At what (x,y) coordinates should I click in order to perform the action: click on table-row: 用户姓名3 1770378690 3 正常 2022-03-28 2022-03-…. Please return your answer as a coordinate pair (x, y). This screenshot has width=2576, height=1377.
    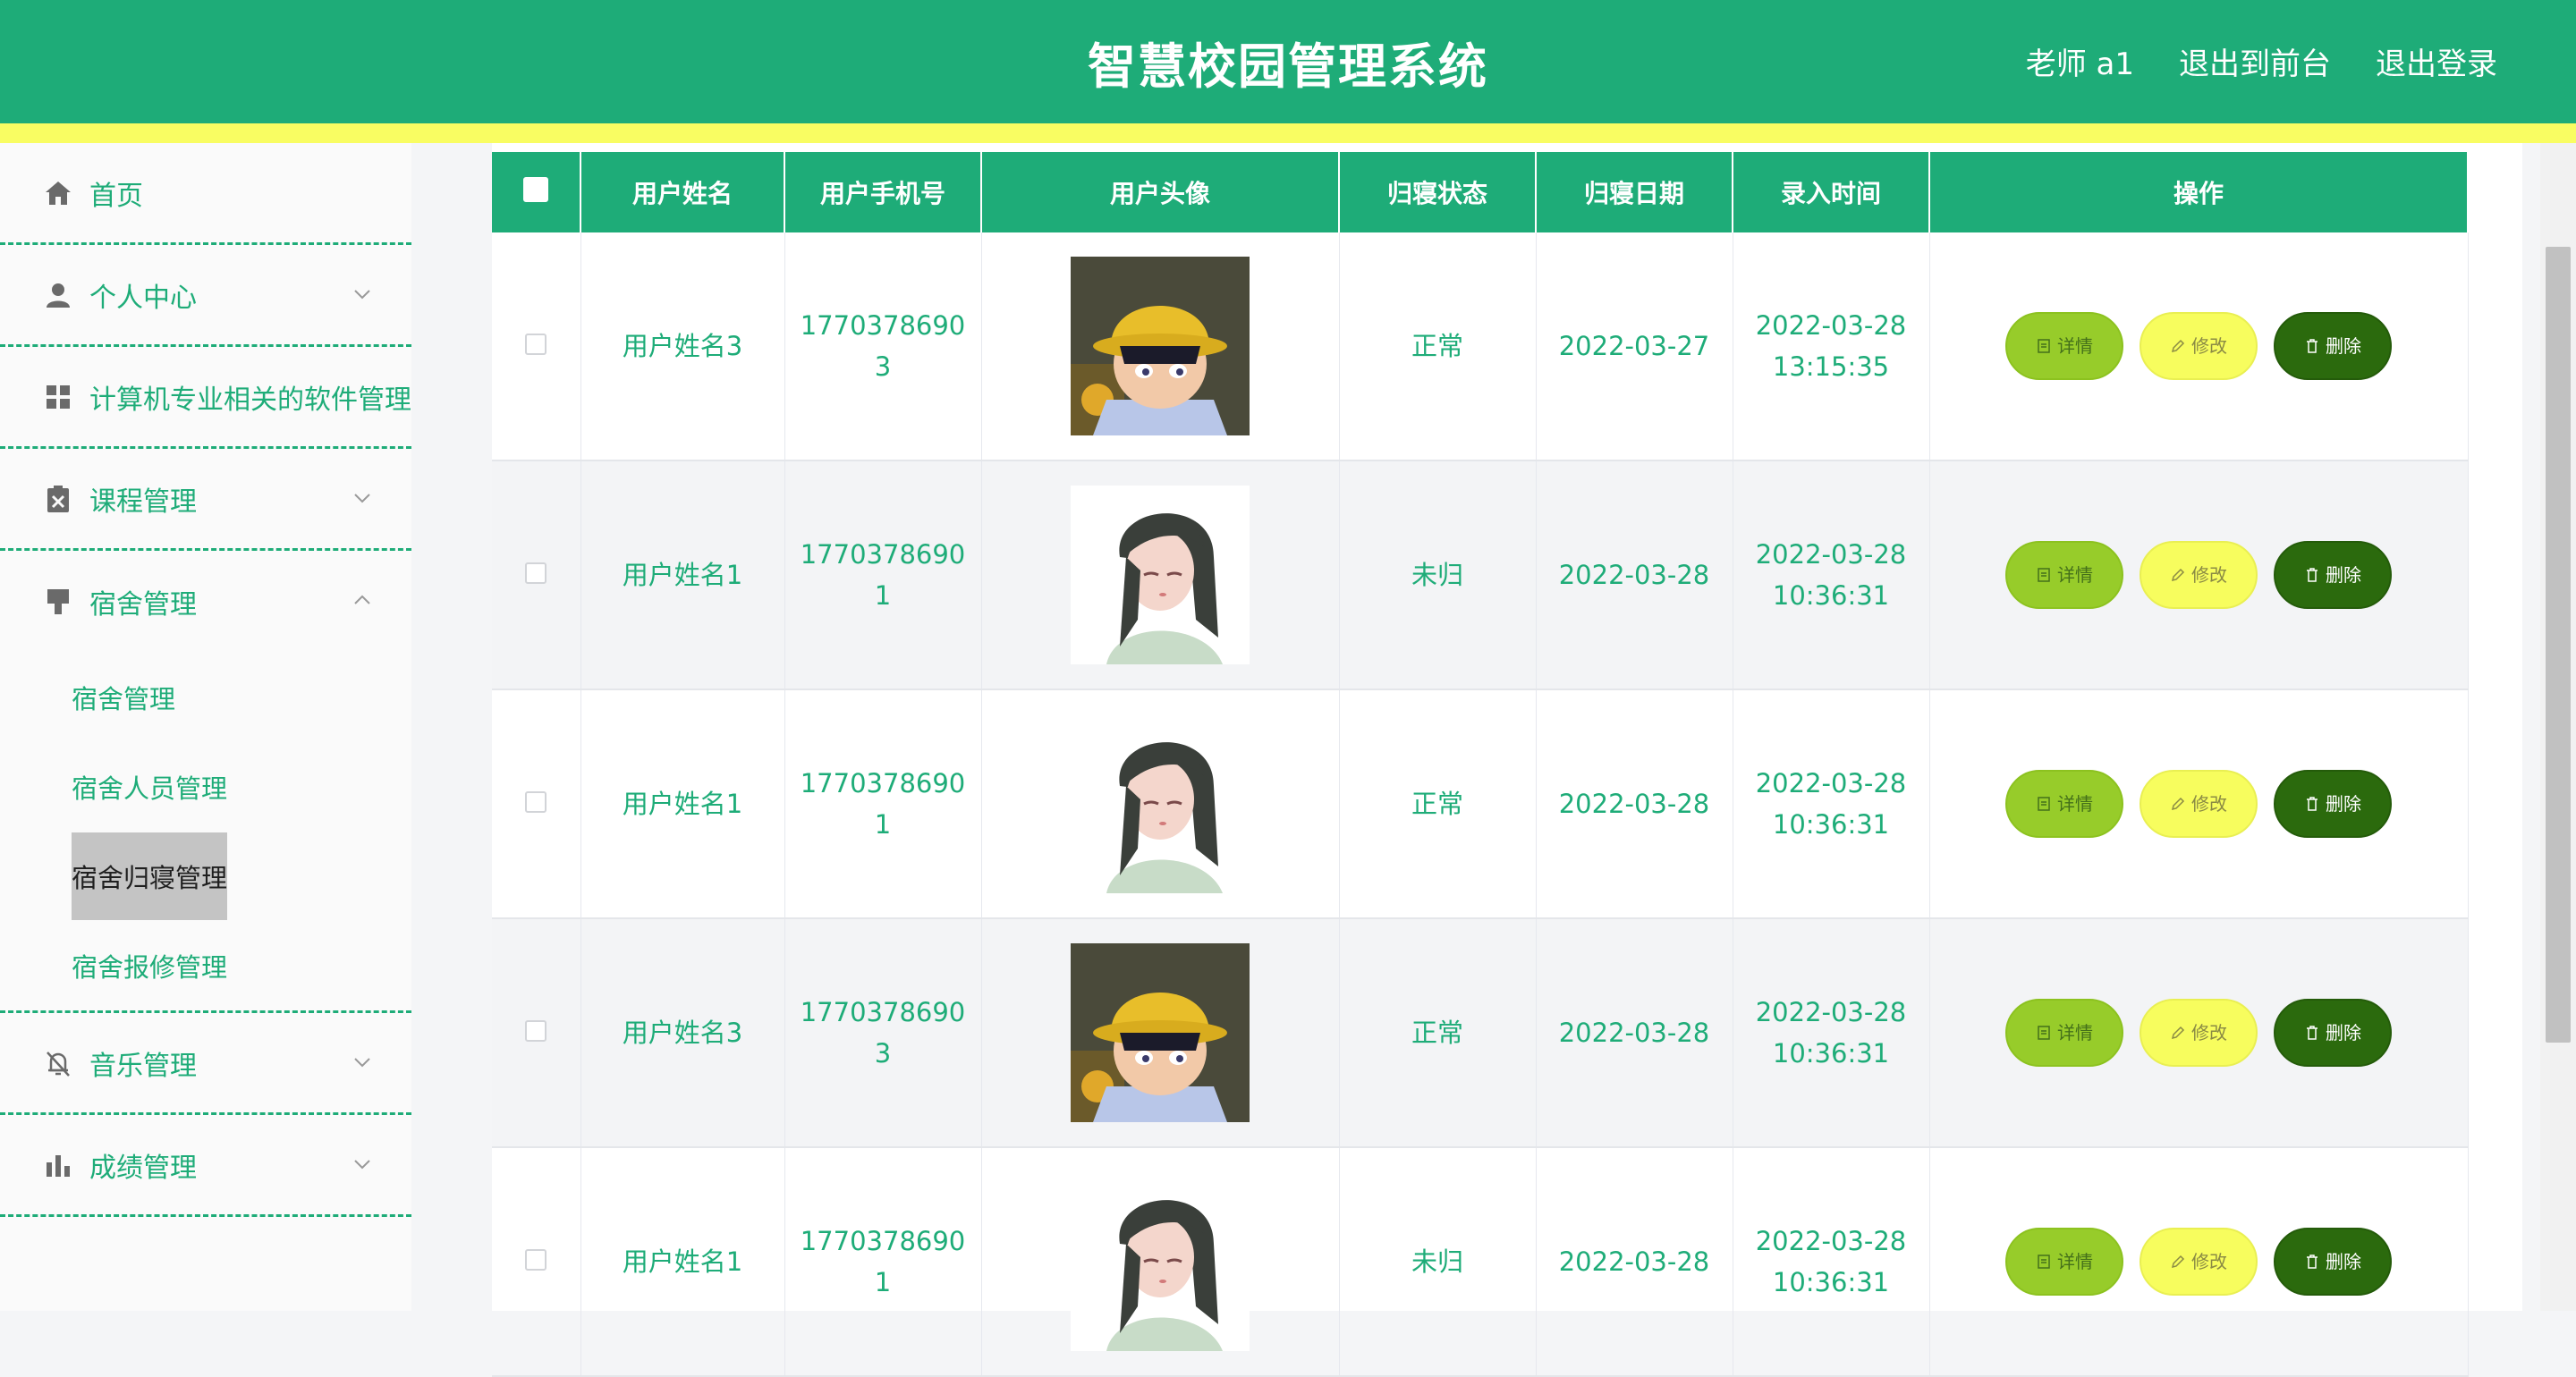
    Looking at the image, I should click on (1480, 1033).